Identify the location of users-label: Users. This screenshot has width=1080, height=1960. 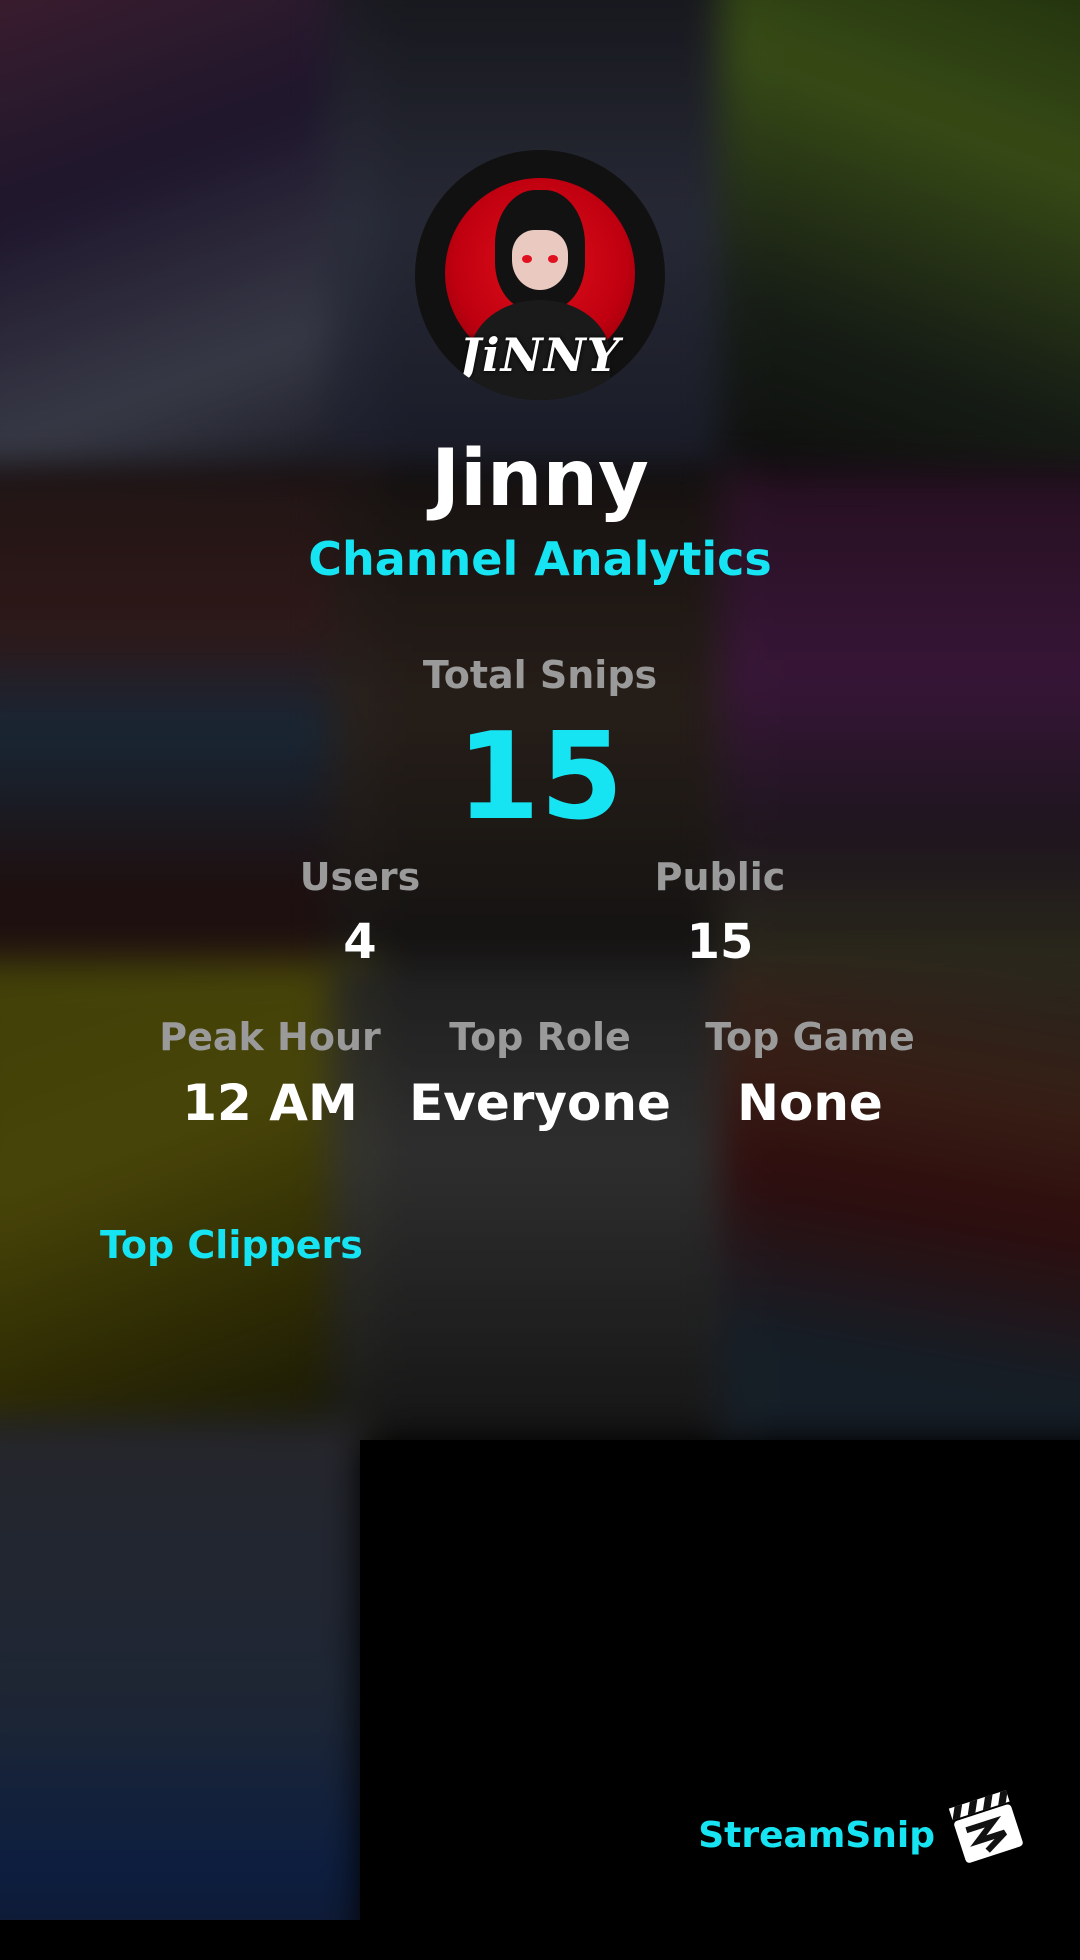
(360, 877).